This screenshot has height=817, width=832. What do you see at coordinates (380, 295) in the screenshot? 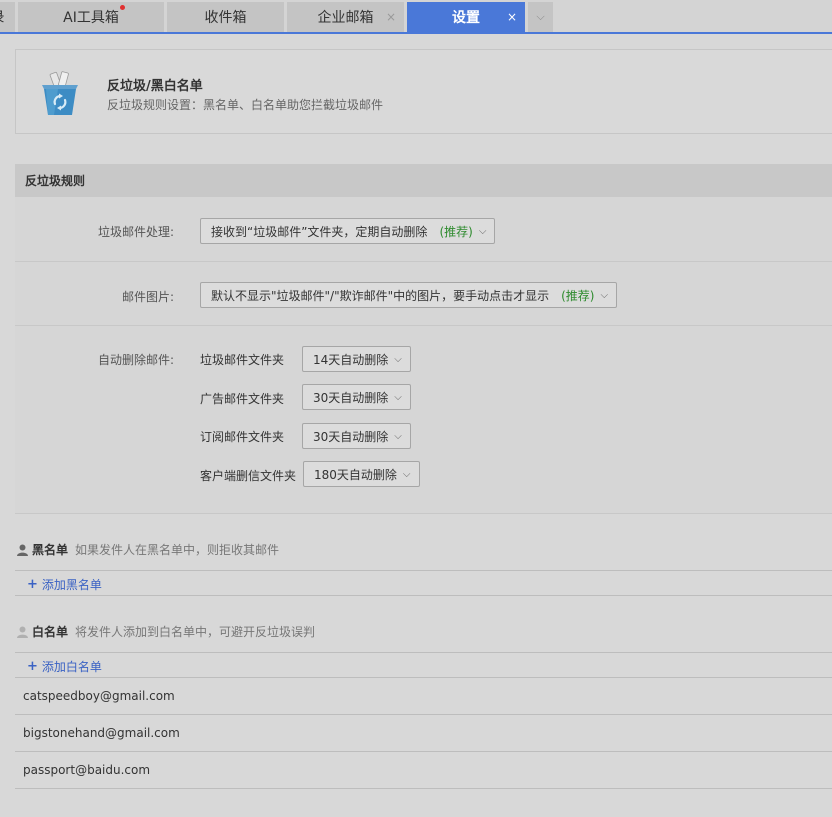
I see `select-value: 默认不显示"垃圾邮件"/"欺诈邮件"中的图片，要手动点击才显示` at bounding box center [380, 295].